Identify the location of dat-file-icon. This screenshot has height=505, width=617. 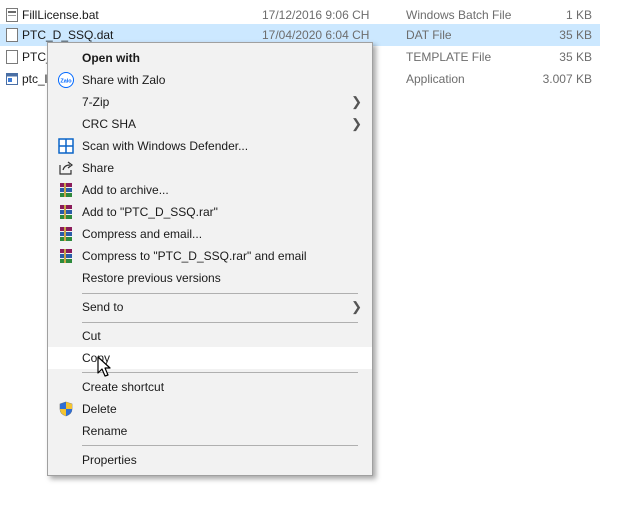
(12, 35).